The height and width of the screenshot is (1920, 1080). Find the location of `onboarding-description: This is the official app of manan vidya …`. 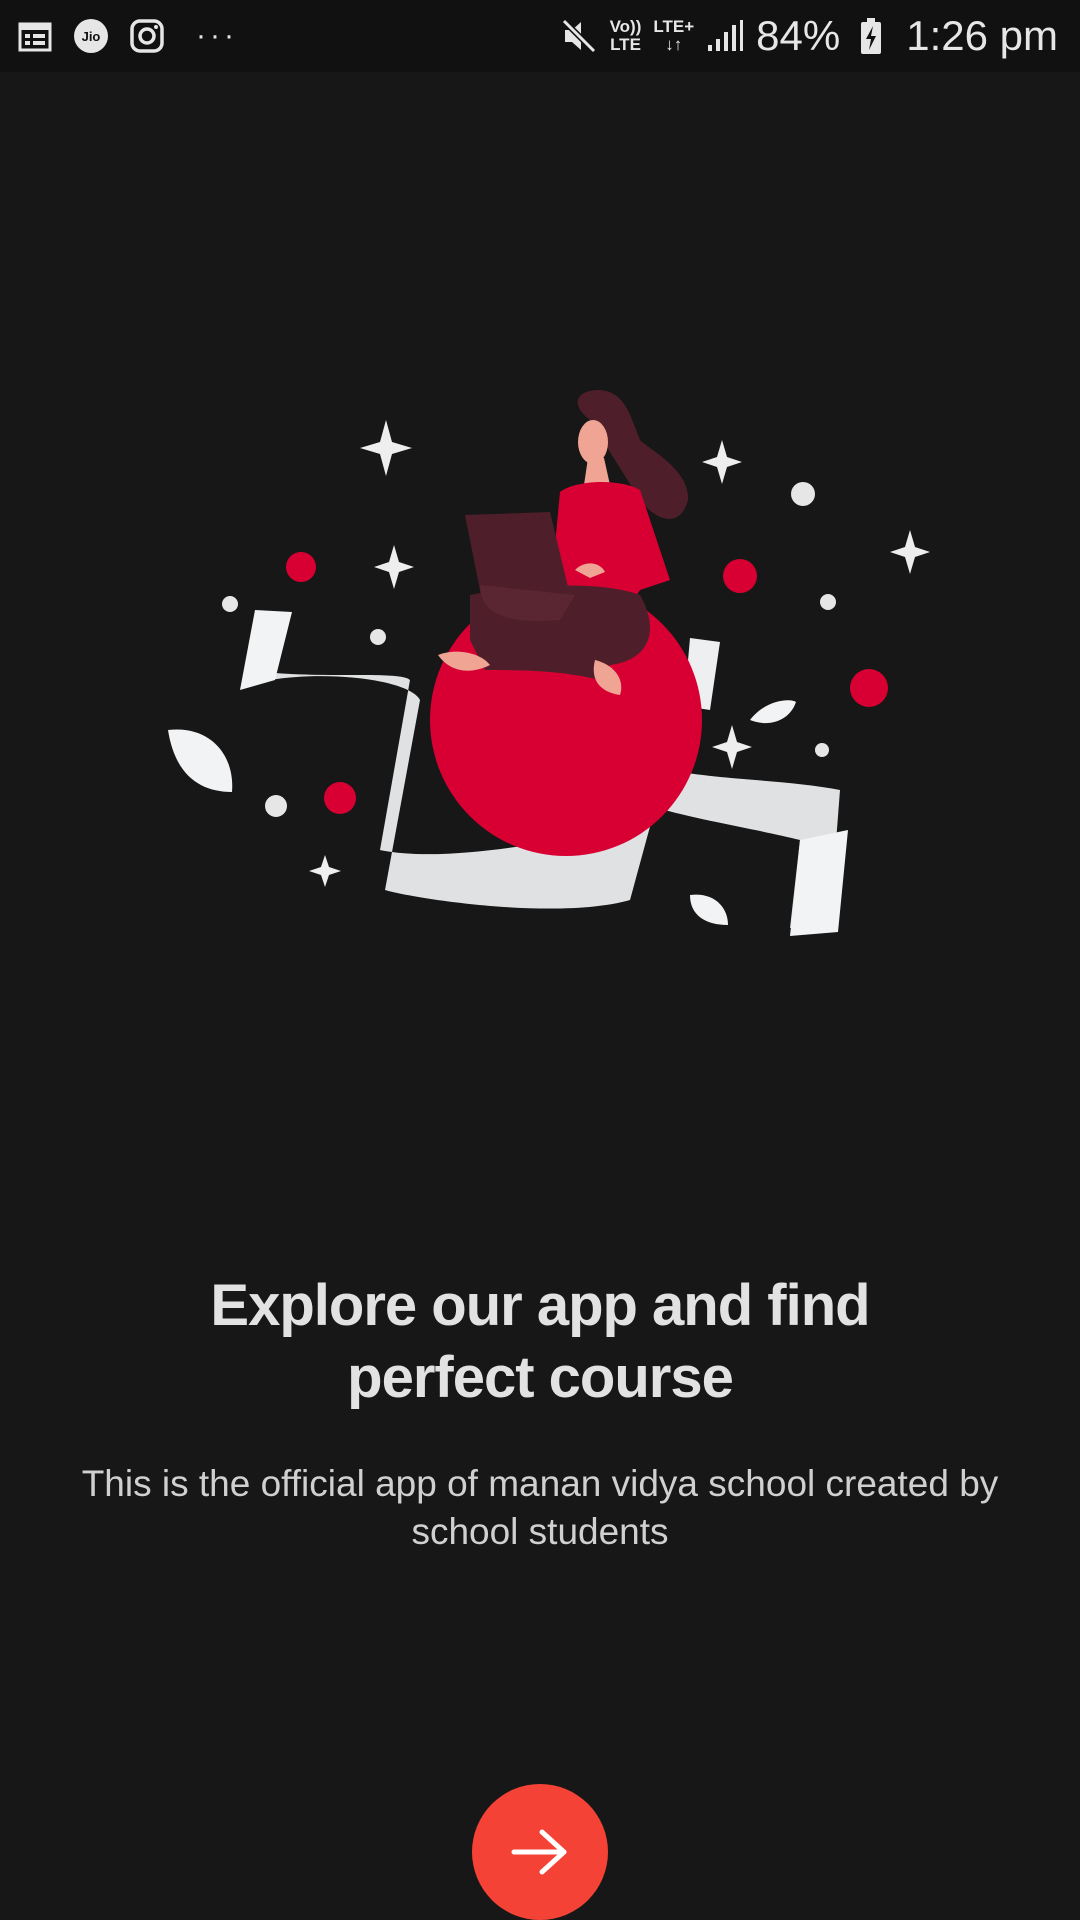

onboarding-description: This is the official app of manan vidya … is located at coordinates (540, 1508).